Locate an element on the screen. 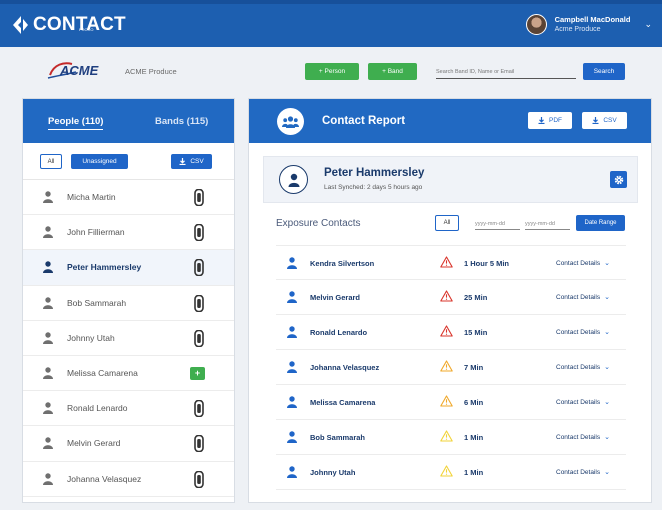 Image resolution: width=662 pixels, height=510 pixels. people-csv-label: CSV is located at coordinates (197, 161).